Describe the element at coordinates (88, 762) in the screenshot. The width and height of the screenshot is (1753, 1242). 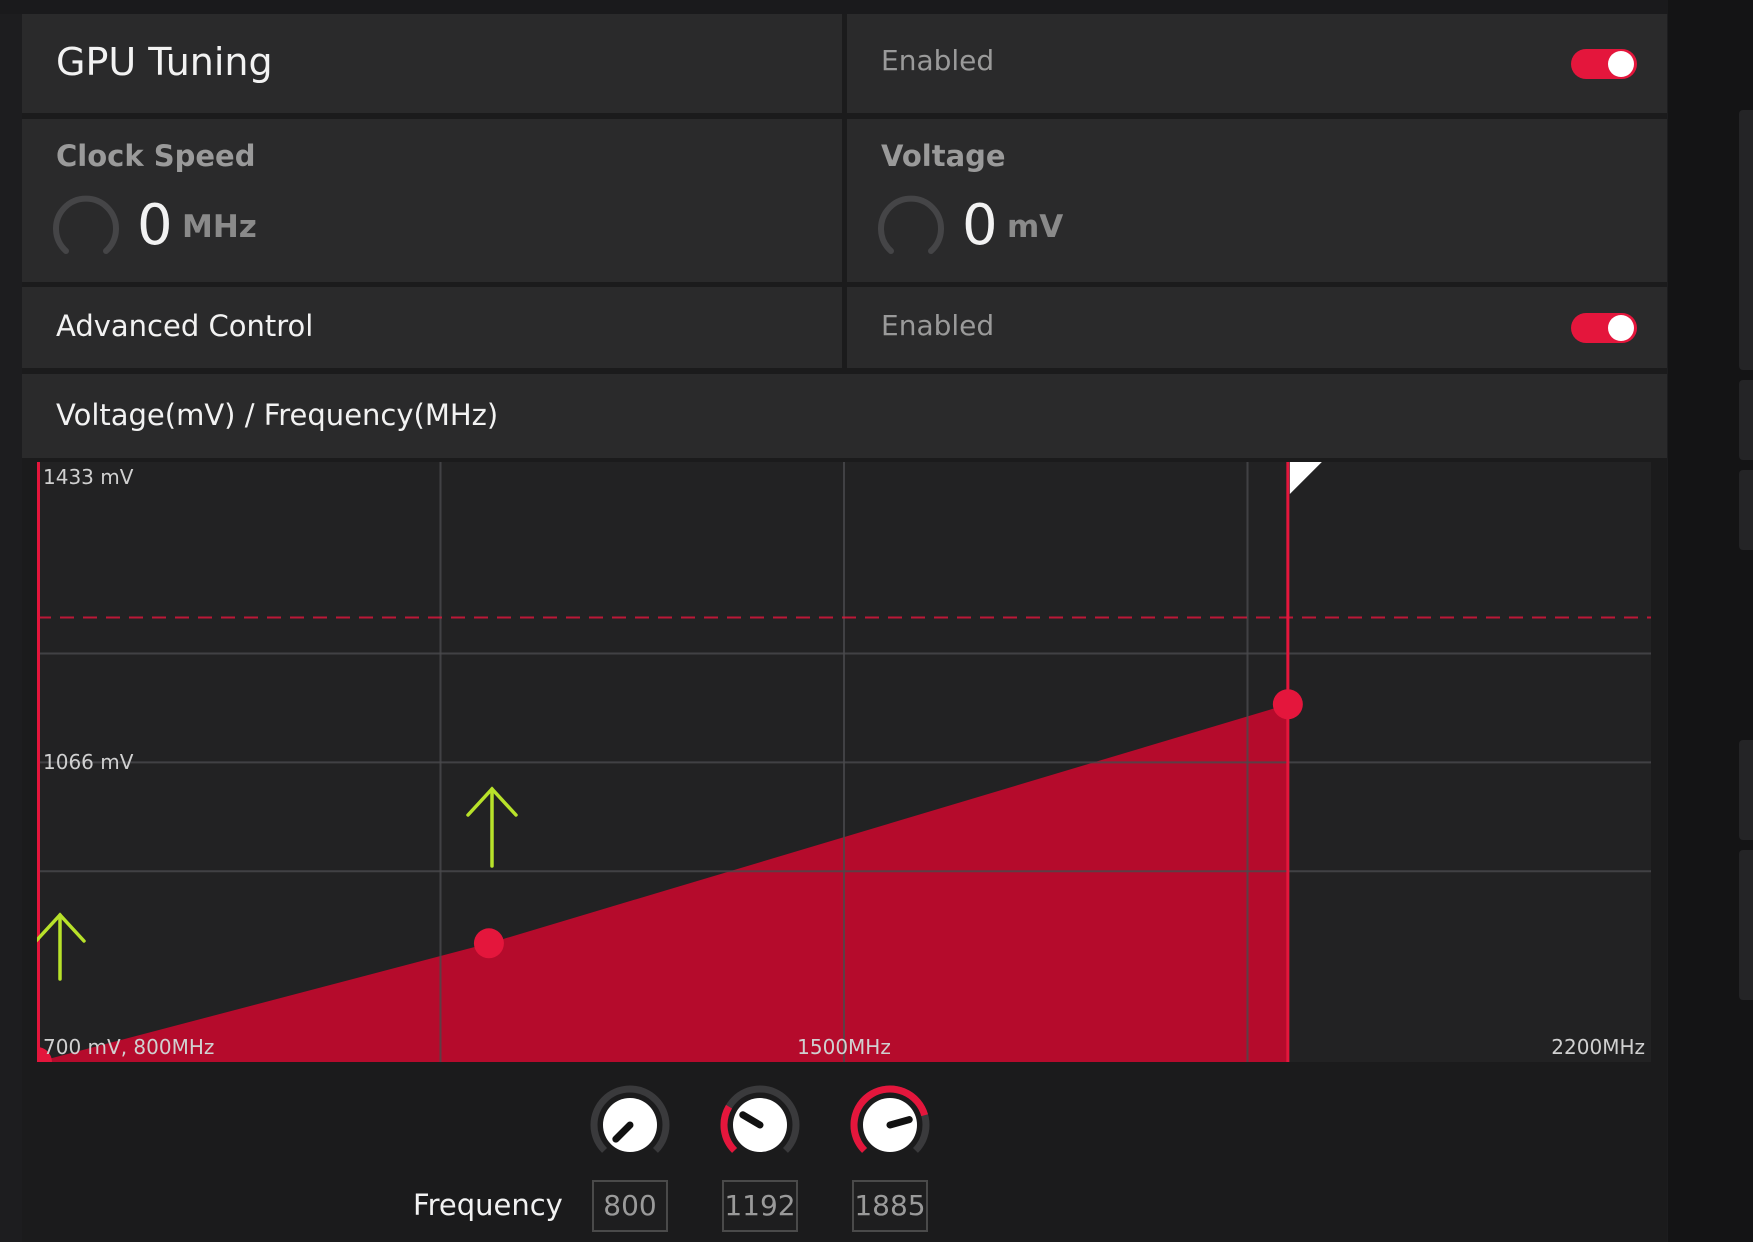
I see `y-axis-label-mid: 1066 mV` at that location.